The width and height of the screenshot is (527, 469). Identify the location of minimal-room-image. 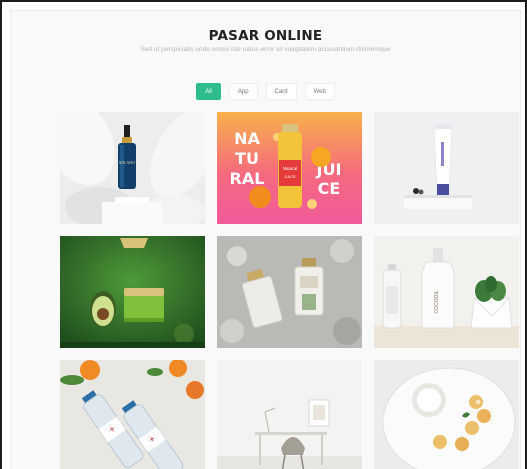
(289, 414).